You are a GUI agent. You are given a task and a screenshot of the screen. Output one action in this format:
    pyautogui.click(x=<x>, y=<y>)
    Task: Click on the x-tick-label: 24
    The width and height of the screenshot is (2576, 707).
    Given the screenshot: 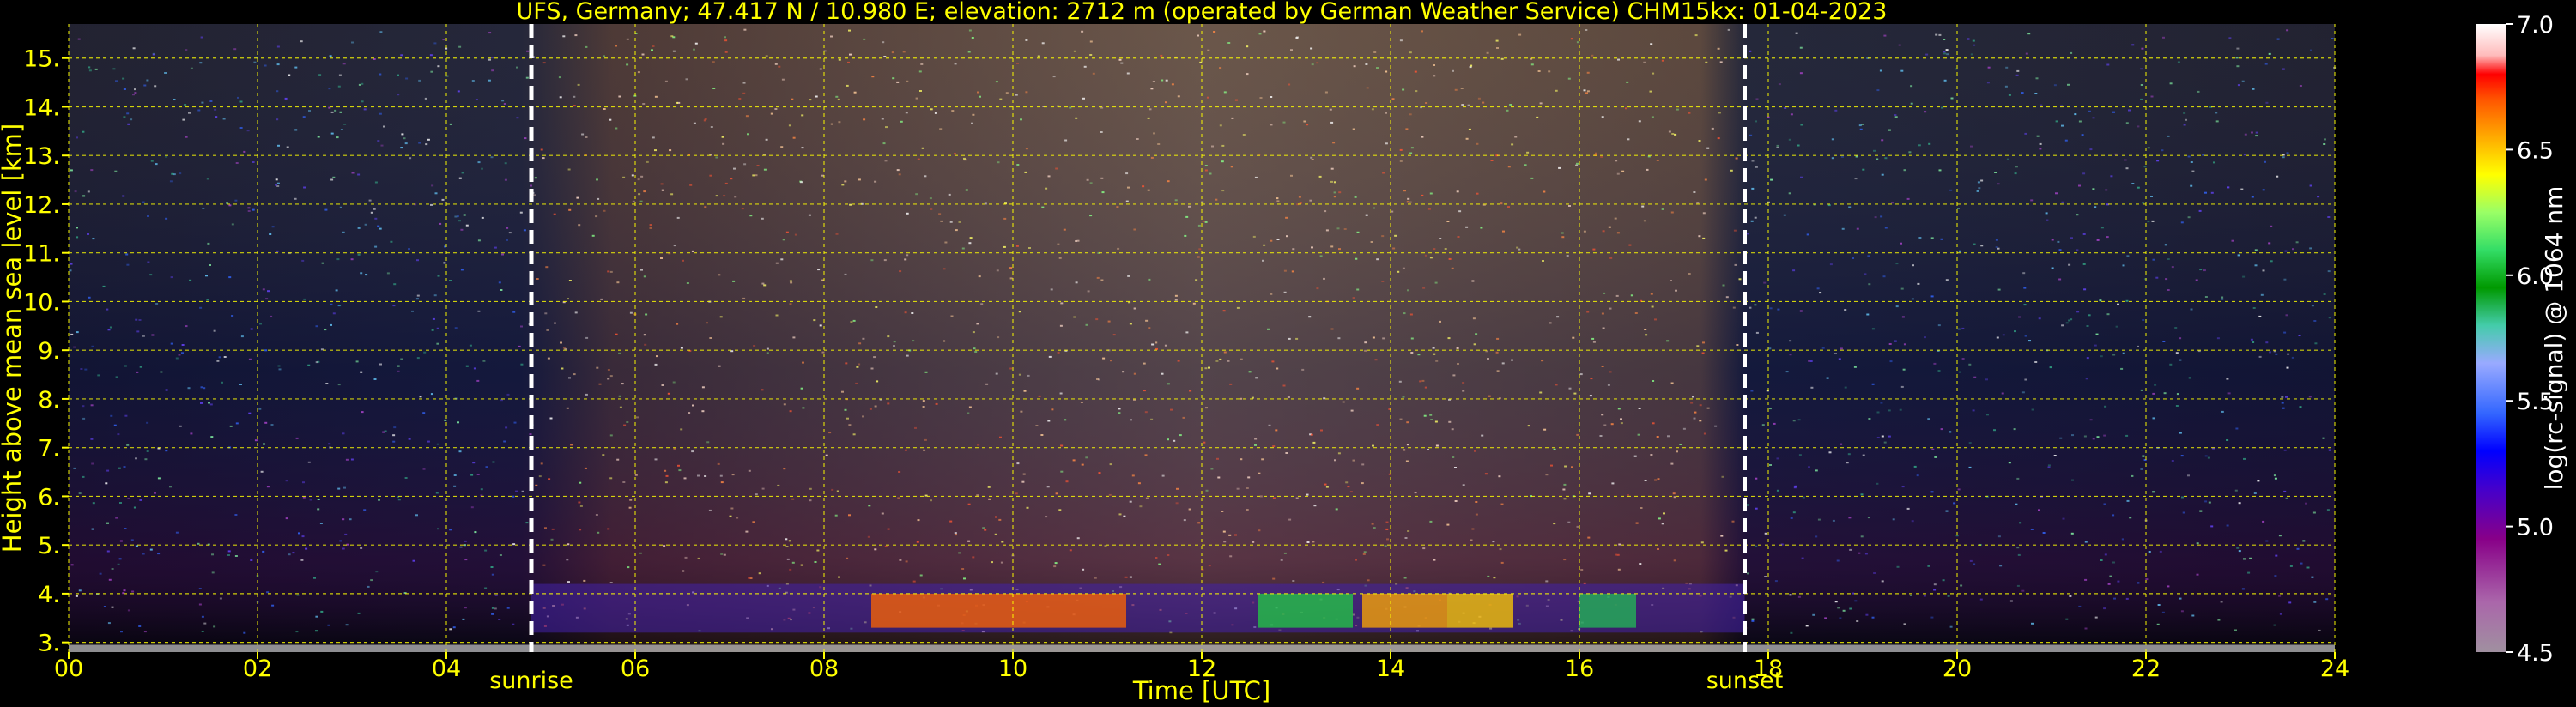 What is the action you would take?
    pyautogui.click(x=2334, y=669)
    